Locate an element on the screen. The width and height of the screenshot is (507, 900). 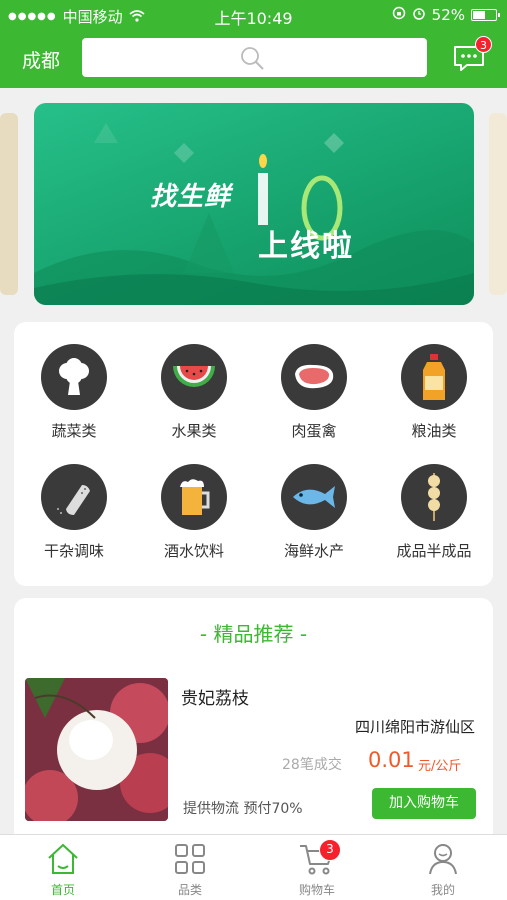
home-icon is located at coordinates (63, 859).